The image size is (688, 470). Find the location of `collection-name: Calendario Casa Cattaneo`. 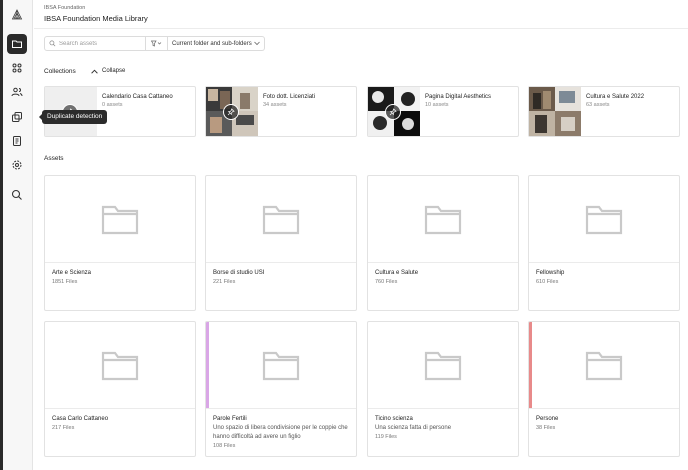

collection-name: Calendario Casa Cattaneo is located at coordinates (137, 97).